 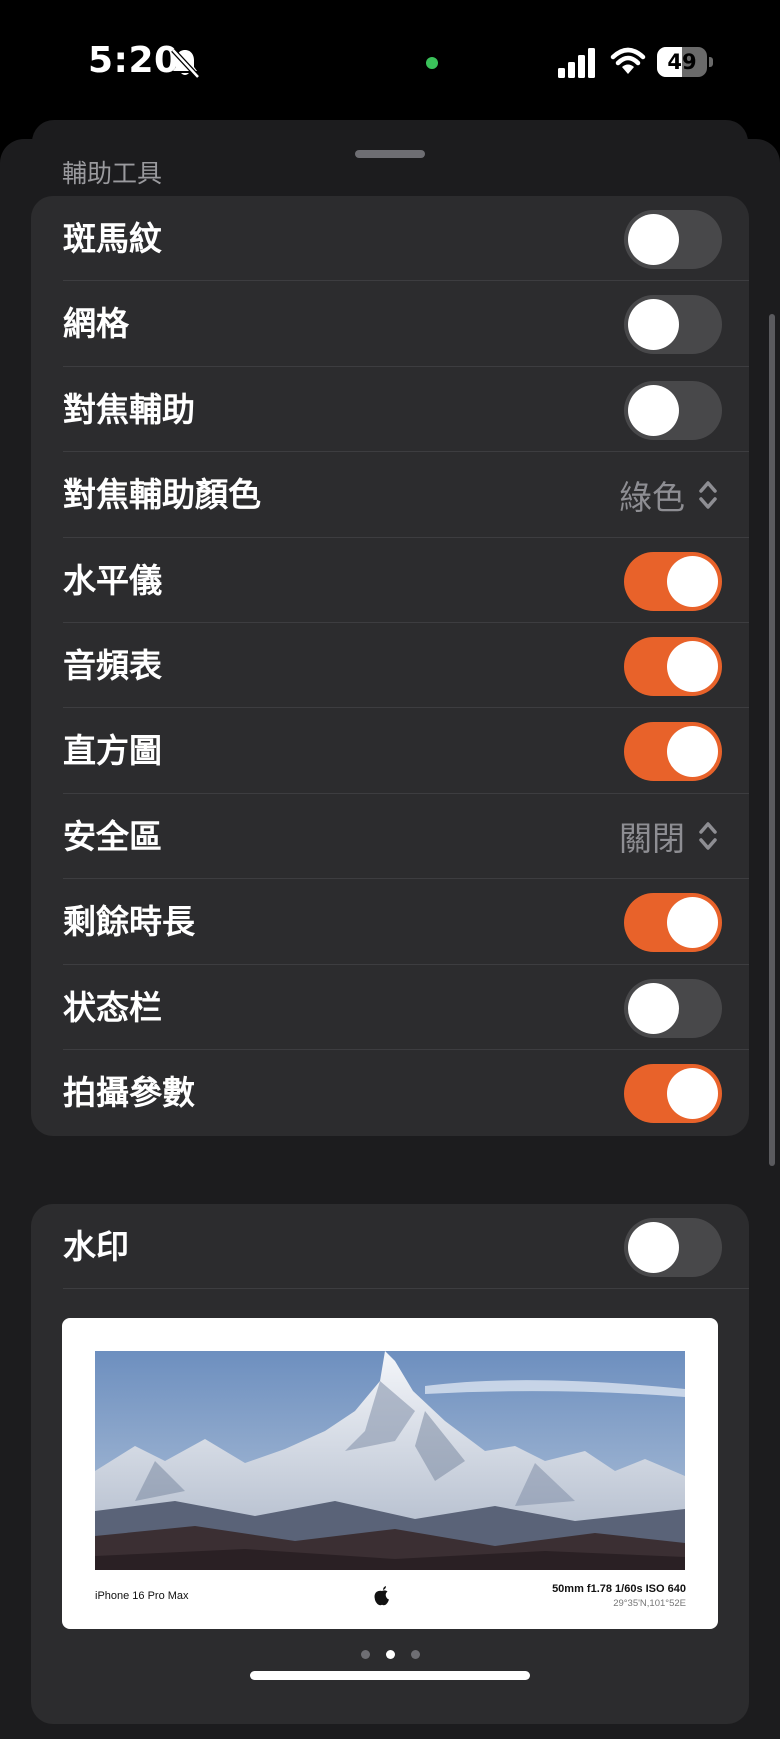 What do you see at coordinates (673, 1093) in the screenshot?
I see `shooting-params-toggle` at bounding box center [673, 1093].